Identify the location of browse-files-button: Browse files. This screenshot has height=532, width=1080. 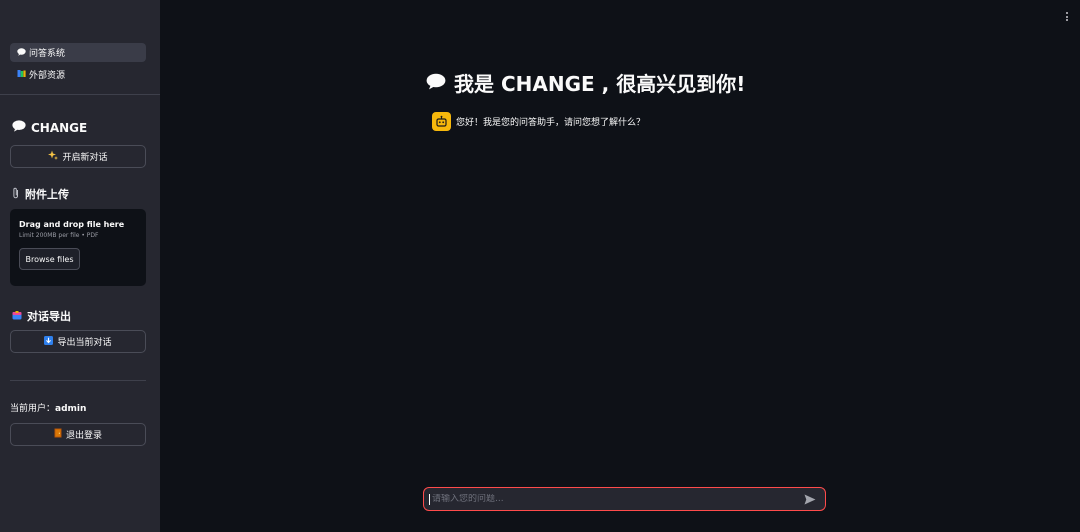
(49, 259).